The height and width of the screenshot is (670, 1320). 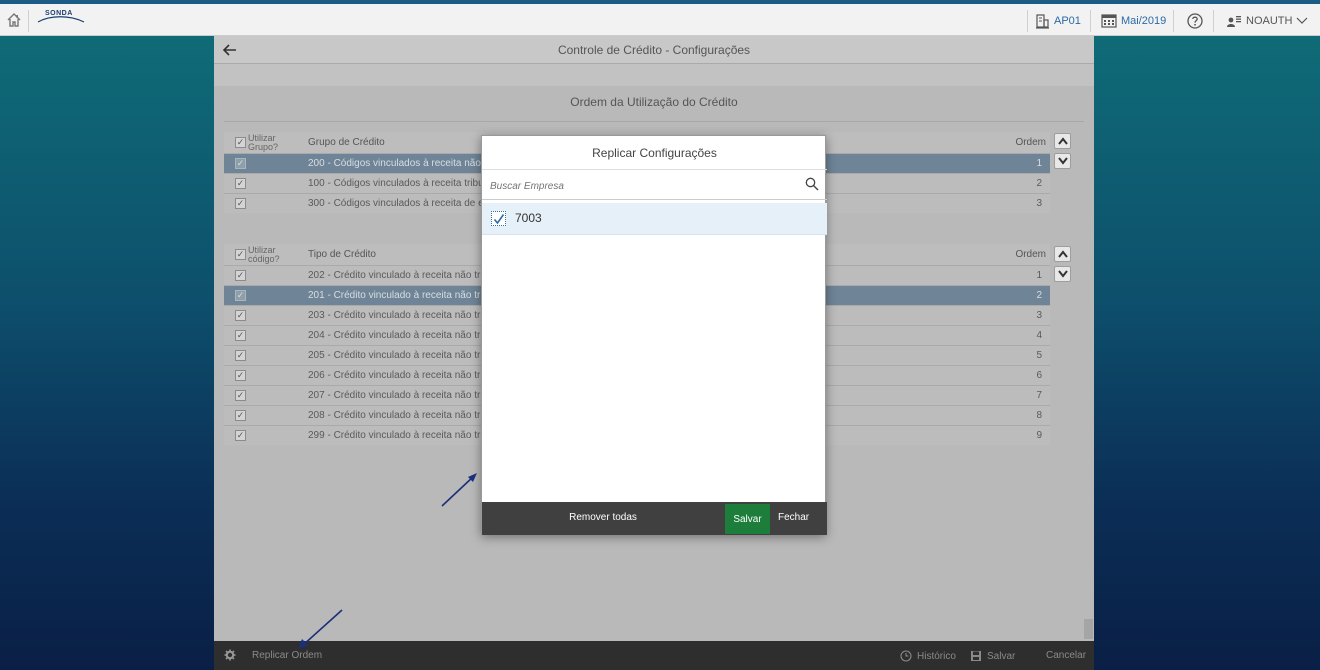 What do you see at coordinates (793, 517) in the screenshot?
I see `dialog-close-button: Fechar` at bounding box center [793, 517].